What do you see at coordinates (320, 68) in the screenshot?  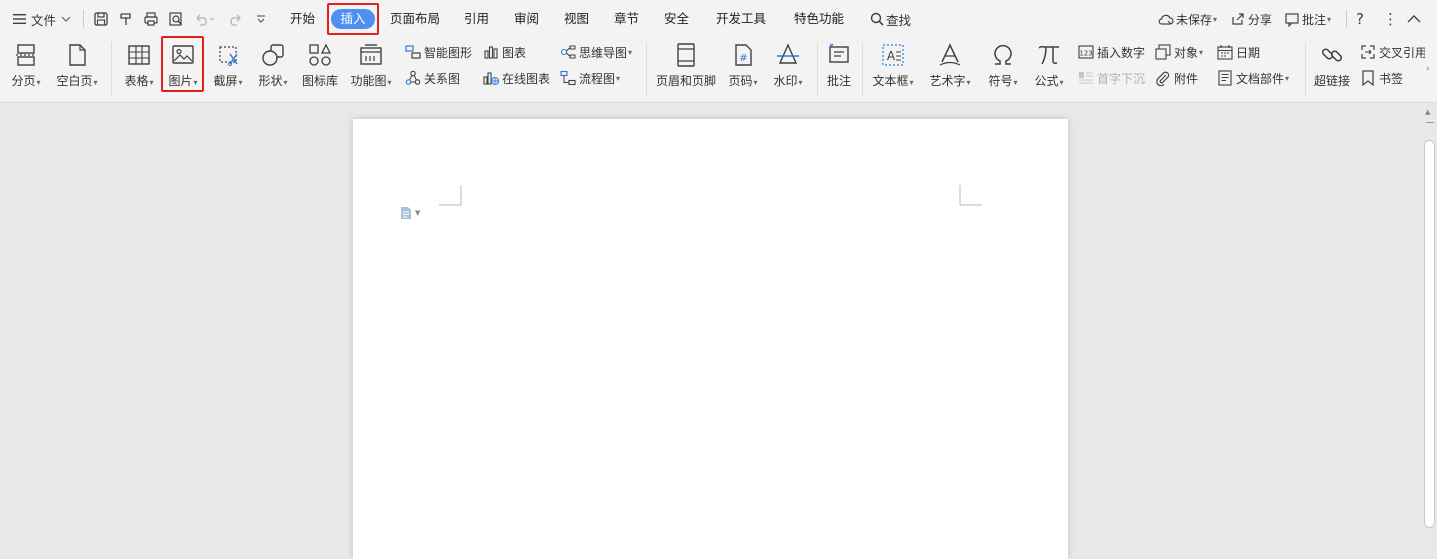 I see `icon-library-button: 图标库` at bounding box center [320, 68].